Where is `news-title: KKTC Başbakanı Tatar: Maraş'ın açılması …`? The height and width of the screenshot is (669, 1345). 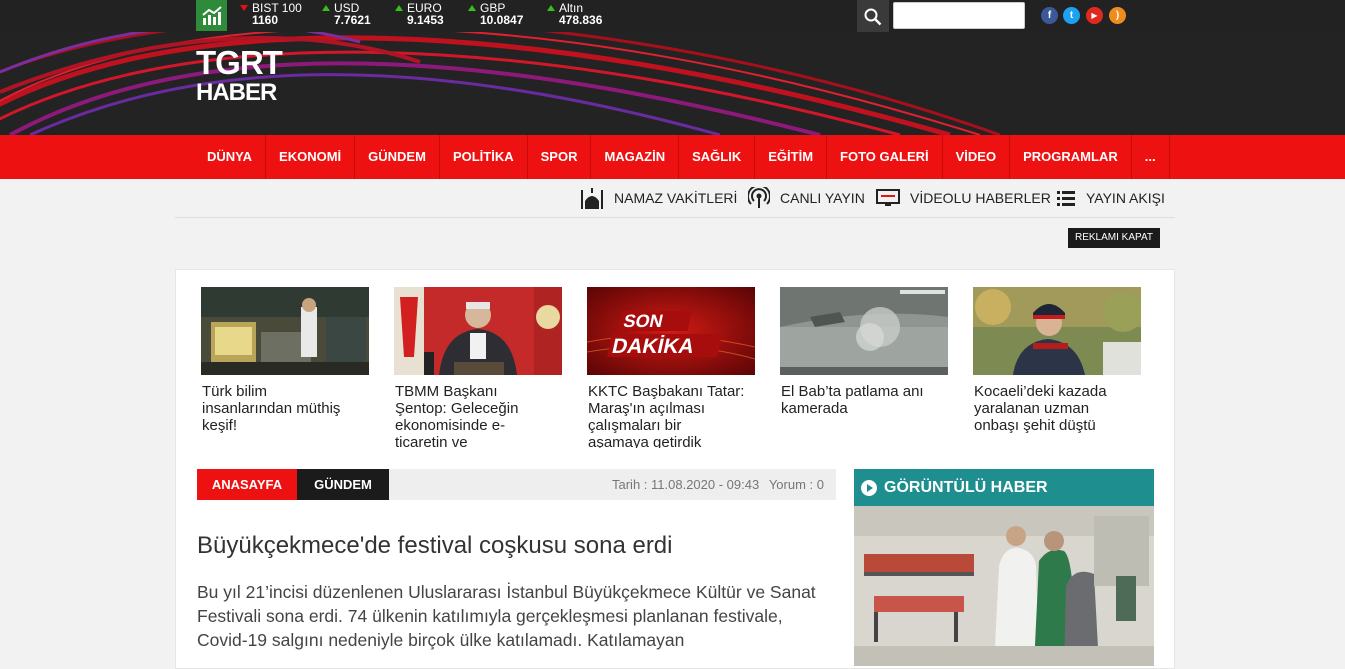
news-title: KKTC Başbakanı Tatar: Maraş'ın açılması … is located at coordinates (666, 415).